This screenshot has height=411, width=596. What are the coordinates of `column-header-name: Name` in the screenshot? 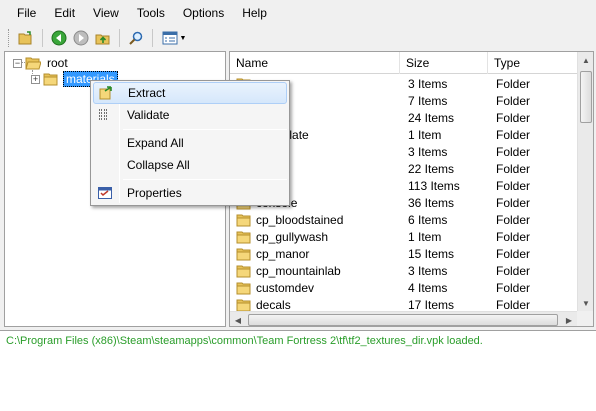 It's located at (315, 63).